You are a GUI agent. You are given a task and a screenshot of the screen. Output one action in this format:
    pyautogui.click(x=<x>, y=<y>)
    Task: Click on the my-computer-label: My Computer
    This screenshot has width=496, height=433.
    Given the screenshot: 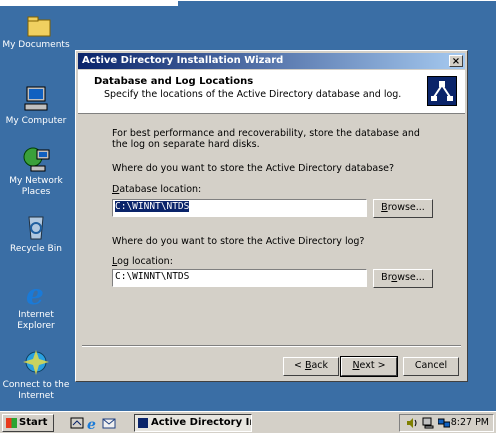 What is the action you would take?
    pyautogui.click(x=36, y=121)
    